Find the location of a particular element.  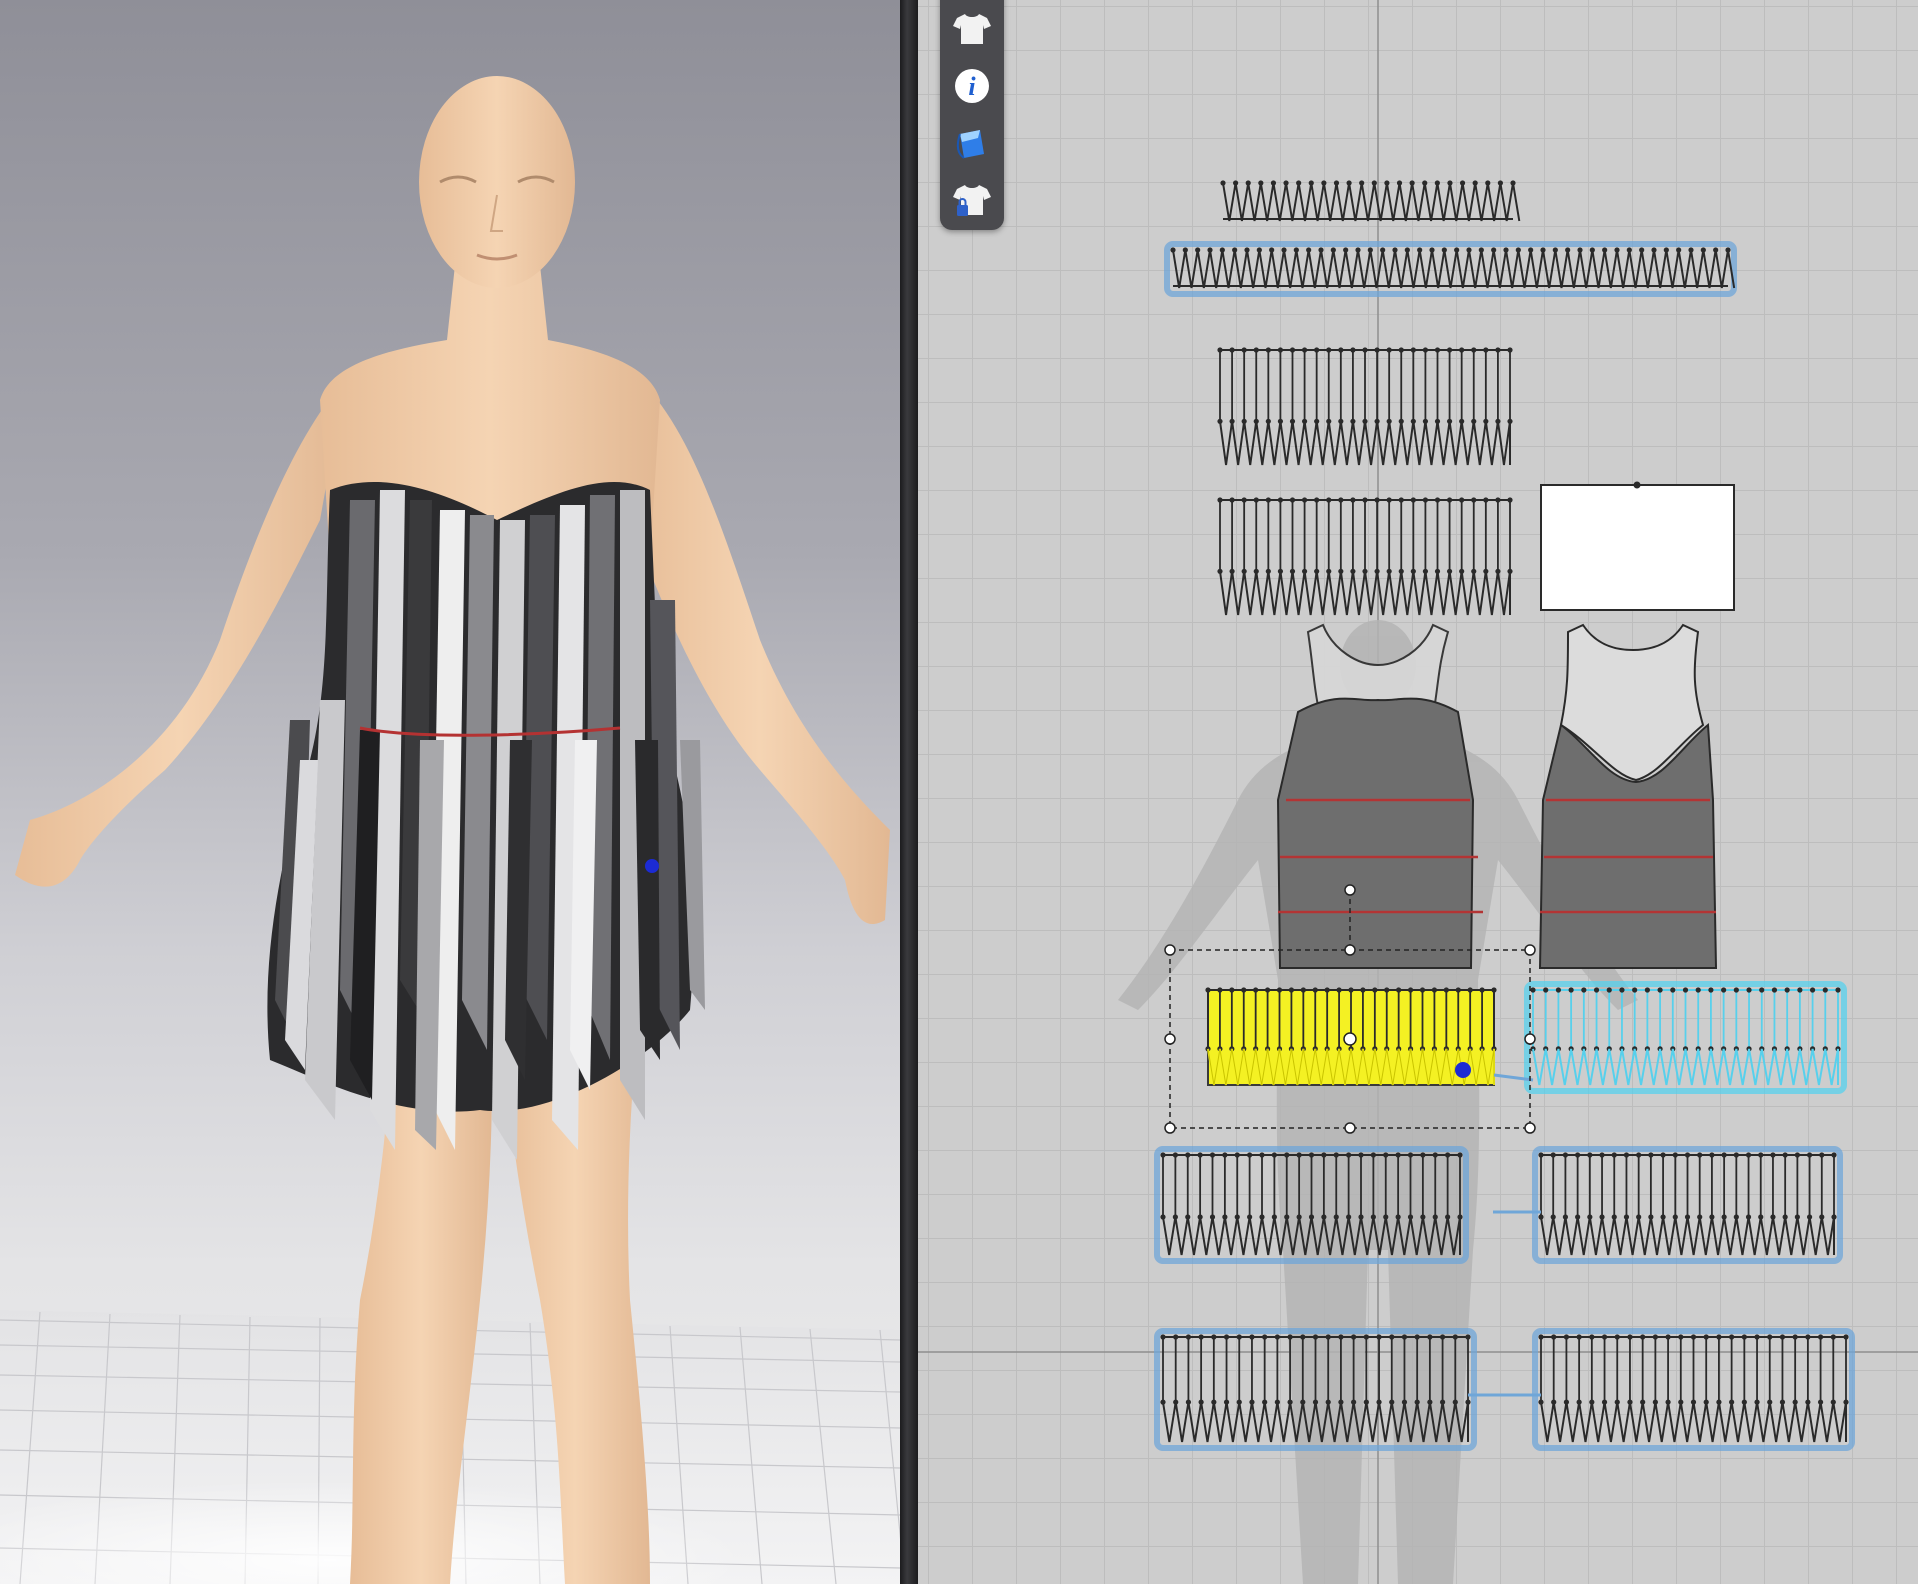

fabric-icon is located at coordinates (972, 144).